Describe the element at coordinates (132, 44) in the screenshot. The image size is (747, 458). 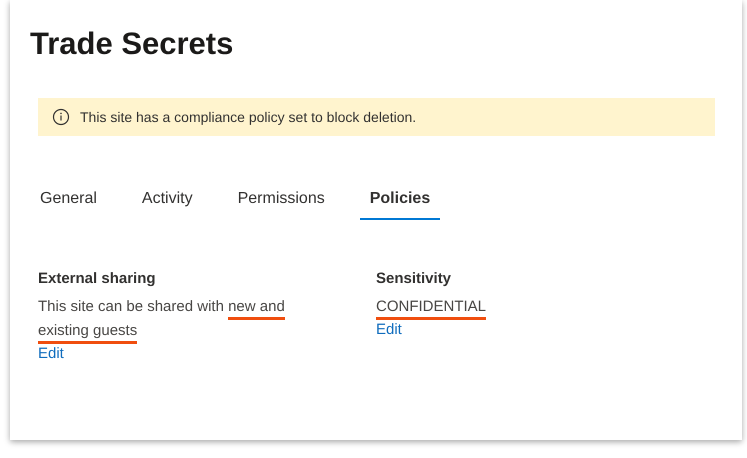
I see `site-title: Trade Secrets` at that location.